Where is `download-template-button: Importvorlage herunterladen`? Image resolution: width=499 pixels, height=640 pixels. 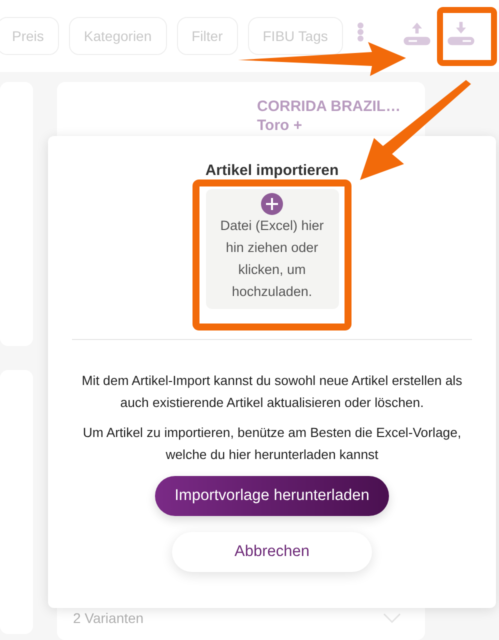
download-template-button: Importvorlage herunterladen is located at coordinates (272, 496).